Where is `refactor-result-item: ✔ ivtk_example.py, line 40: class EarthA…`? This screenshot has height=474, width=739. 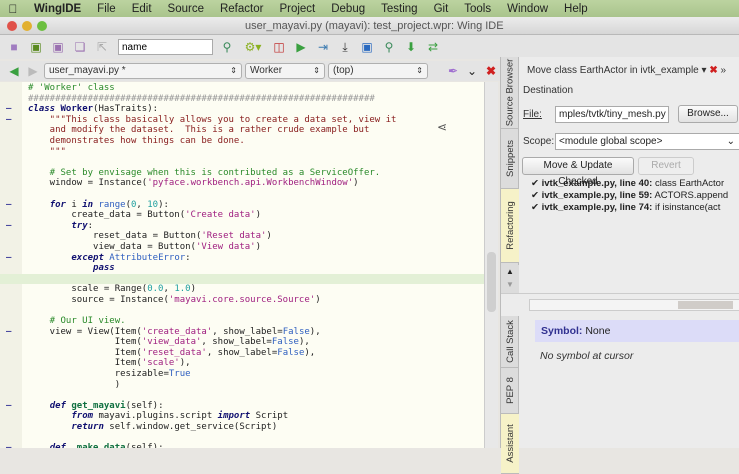 refactor-result-item: ✔ ivtk_example.py, line 40: class EarthA… is located at coordinates (627, 183).